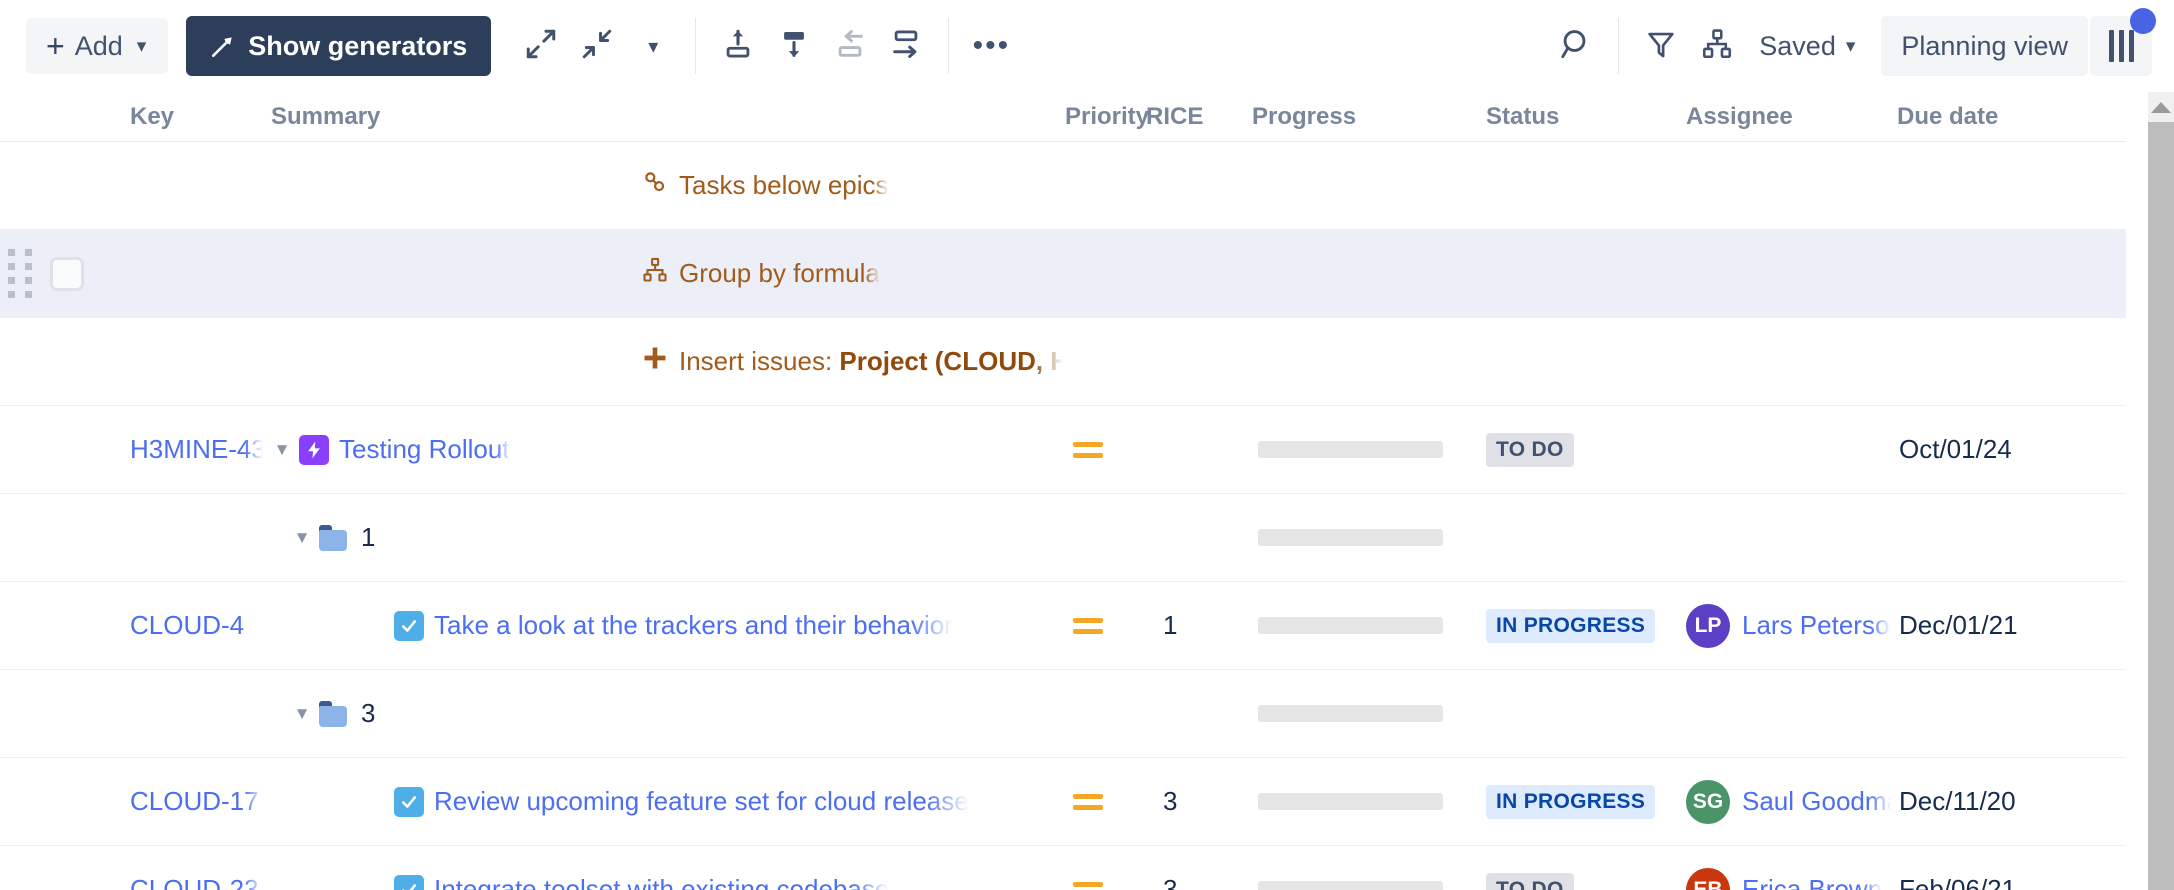 The height and width of the screenshot is (890, 2174). What do you see at coordinates (541, 46) in the screenshot?
I see `expand-all-button` at bounding box center [541, 46].